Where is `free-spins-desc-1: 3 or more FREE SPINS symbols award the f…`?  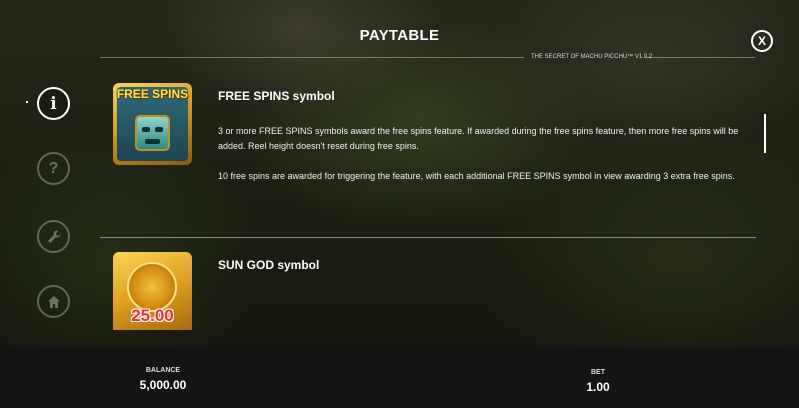
free-spins-desc-1: 3 or more FREE SPINS symbols award the f… is located at coordinates (478, 138).